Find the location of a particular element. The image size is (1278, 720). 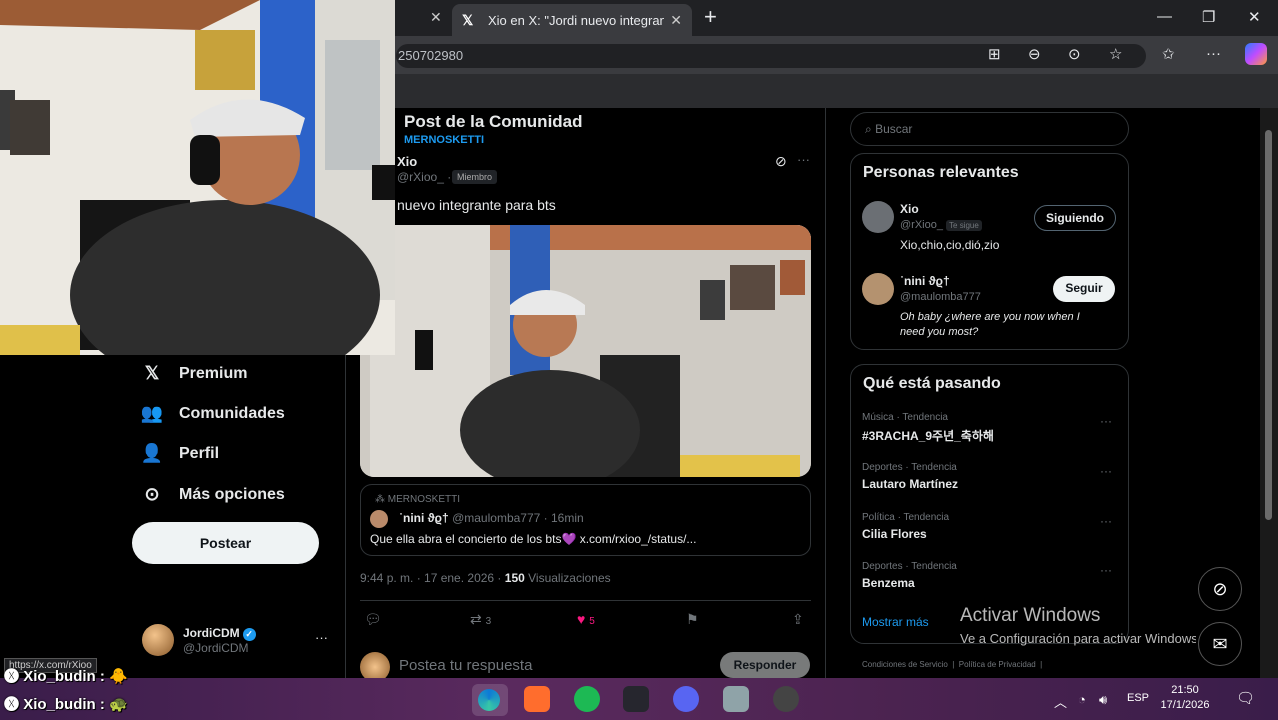

close-window-icon: ✕ is located at coordinates (1254, 17).